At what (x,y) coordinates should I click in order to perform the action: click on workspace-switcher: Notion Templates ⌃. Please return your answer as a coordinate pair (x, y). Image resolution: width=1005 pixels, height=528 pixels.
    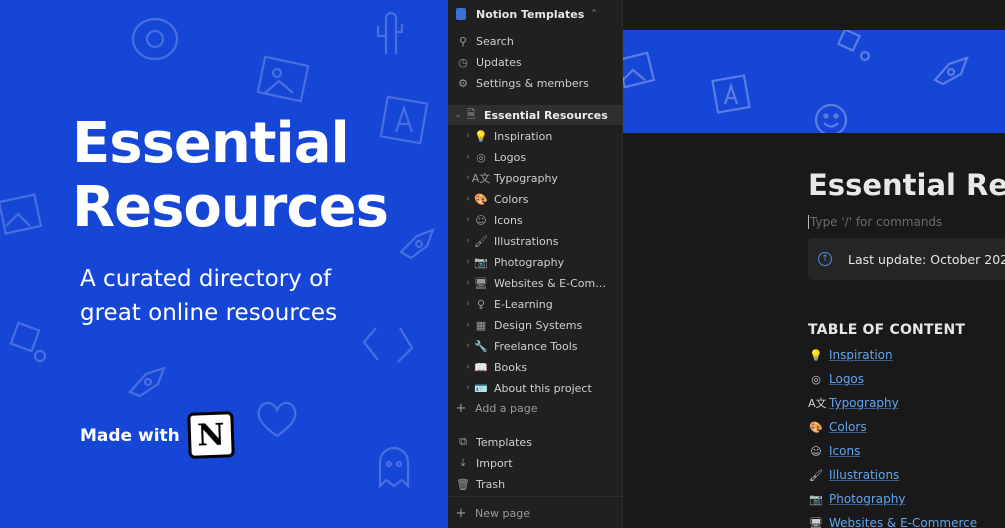
    Looking at the image, I should click on (535, 14).